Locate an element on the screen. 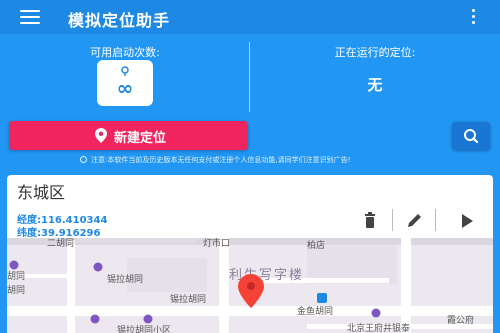 This screenshot has height=333, width=500. delete-button is located at coordinates (370, 221).